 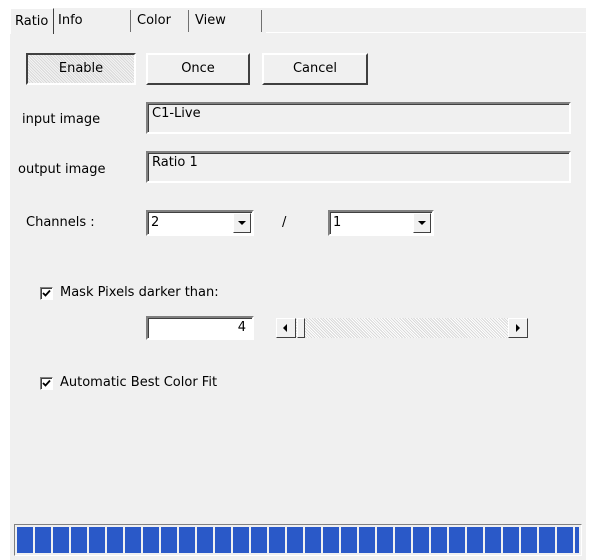 What do you see at coordinates (358, 118) in the screenshot?
I see `input-image-field: C1-Live` at bounding box center [358, 118].